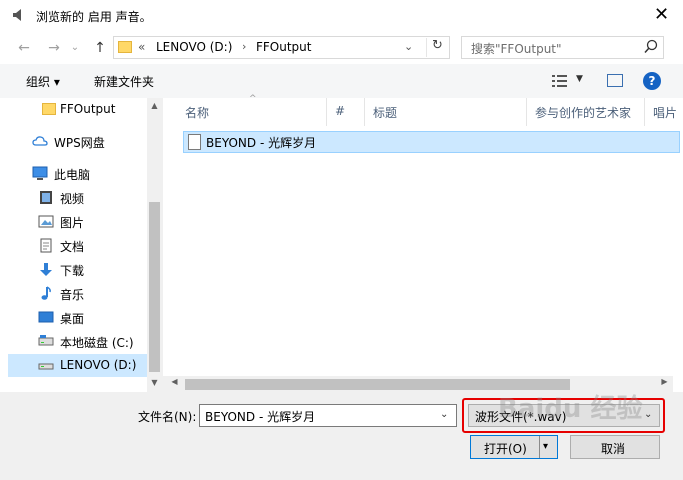 The width and height of the screenshot is (683, 480). I want to click on video-icon, so click(46, 197).